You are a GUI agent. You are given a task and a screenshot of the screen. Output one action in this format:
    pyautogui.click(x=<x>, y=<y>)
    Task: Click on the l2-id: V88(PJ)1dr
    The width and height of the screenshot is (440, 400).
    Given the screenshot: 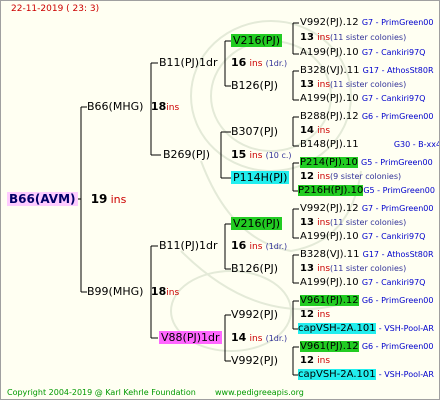 What is the action you would take?
    pyautogui.click(x=190, y=337)
    